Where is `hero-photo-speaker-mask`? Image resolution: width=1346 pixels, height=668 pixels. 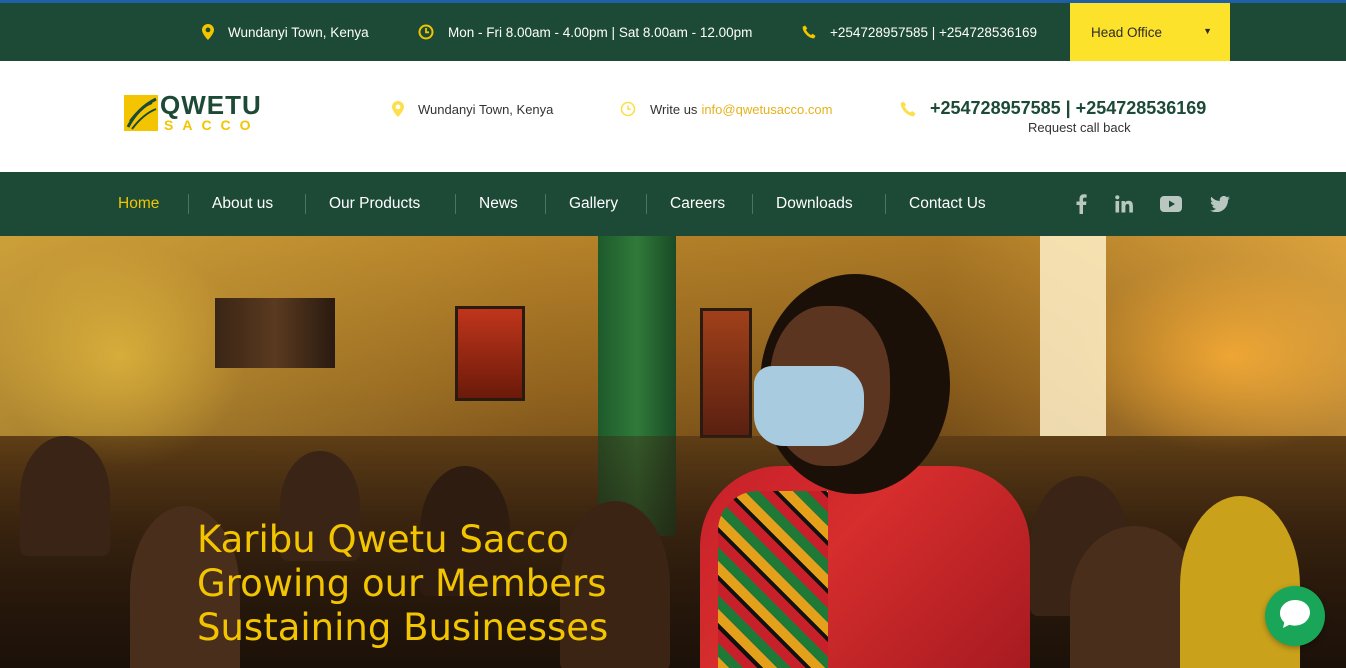 hero-photo-speaker-mask is located at coordinates (809, 406).